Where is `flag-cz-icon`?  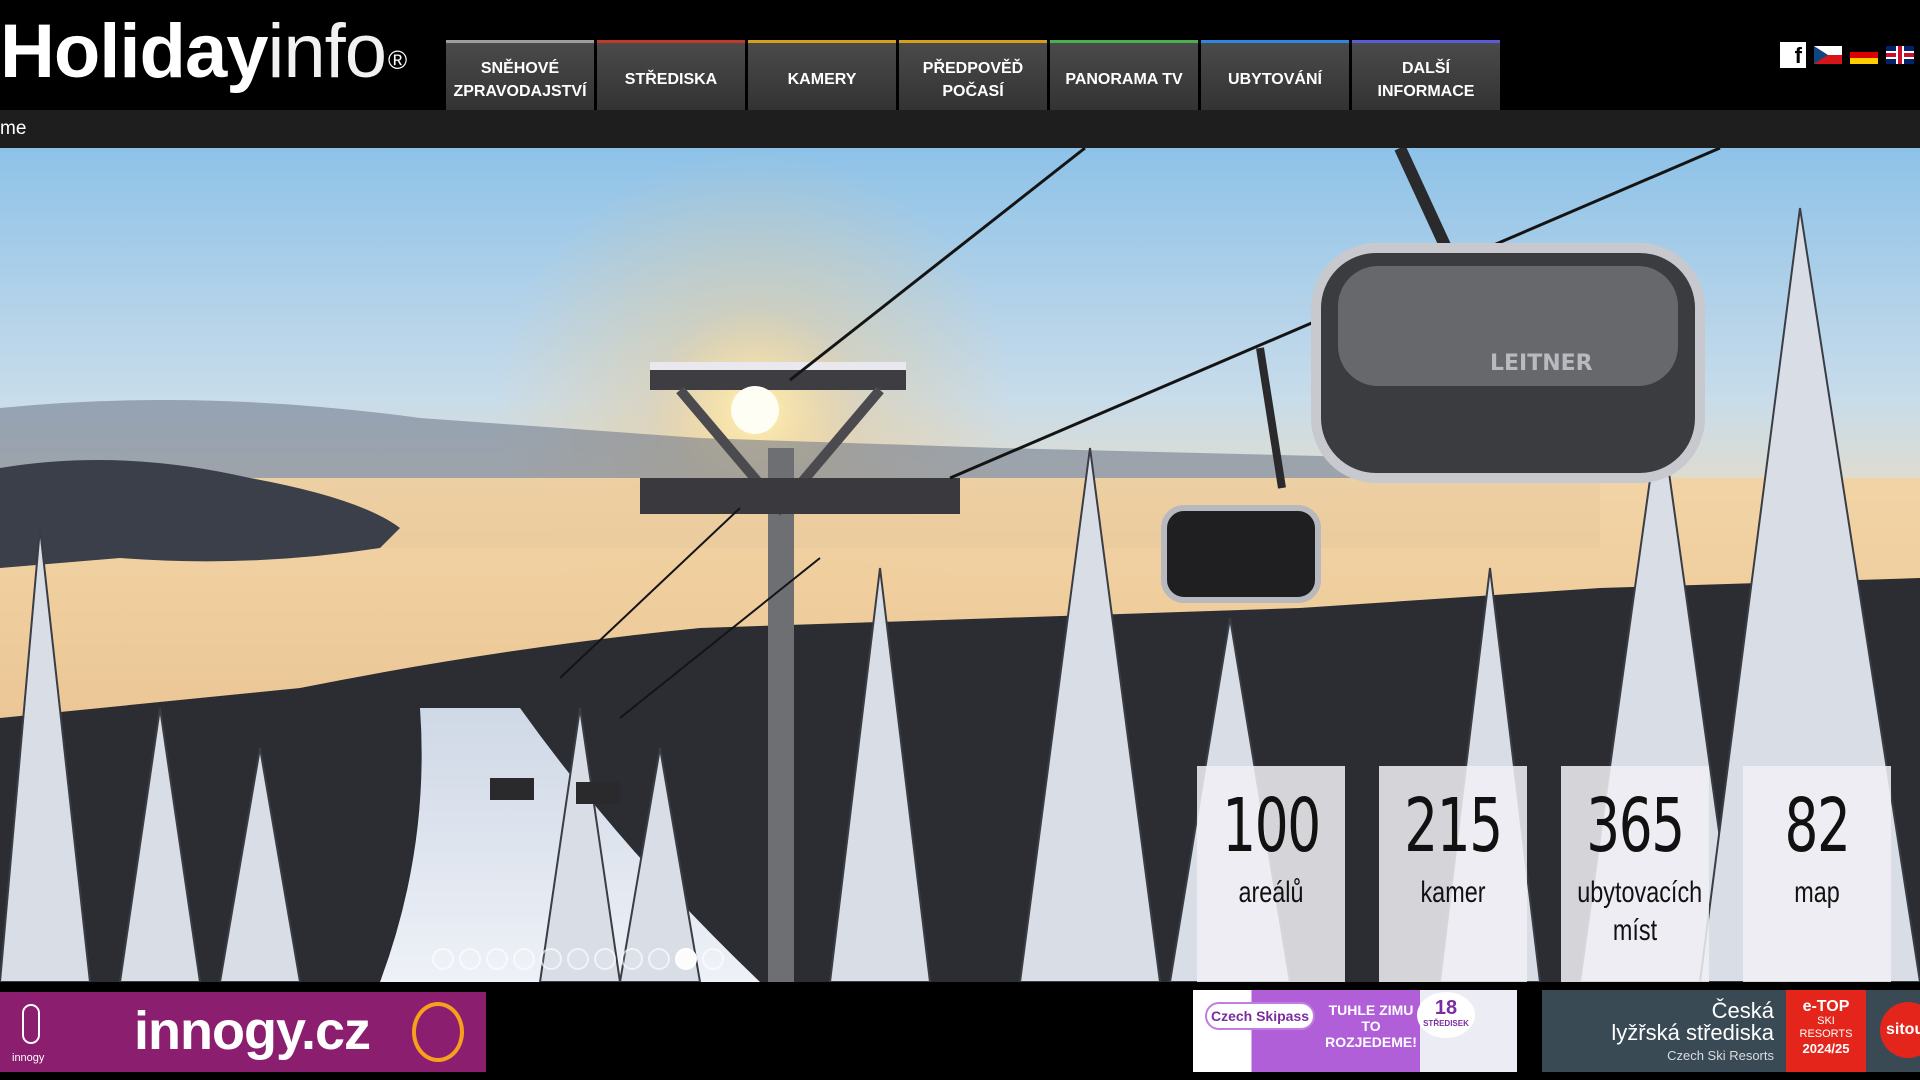 flag-cz-icon is located at coordinates (1828, 55).